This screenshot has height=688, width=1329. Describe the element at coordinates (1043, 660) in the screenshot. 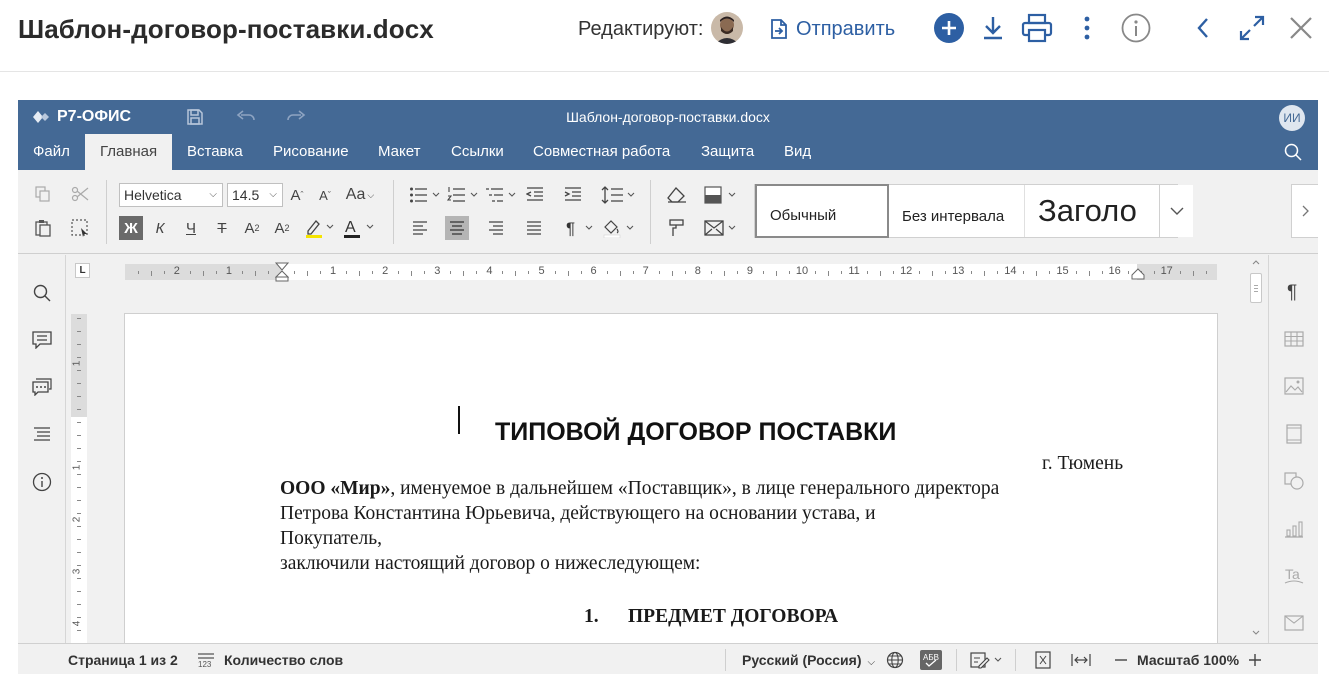

I see `fit-page-icon` at that location.